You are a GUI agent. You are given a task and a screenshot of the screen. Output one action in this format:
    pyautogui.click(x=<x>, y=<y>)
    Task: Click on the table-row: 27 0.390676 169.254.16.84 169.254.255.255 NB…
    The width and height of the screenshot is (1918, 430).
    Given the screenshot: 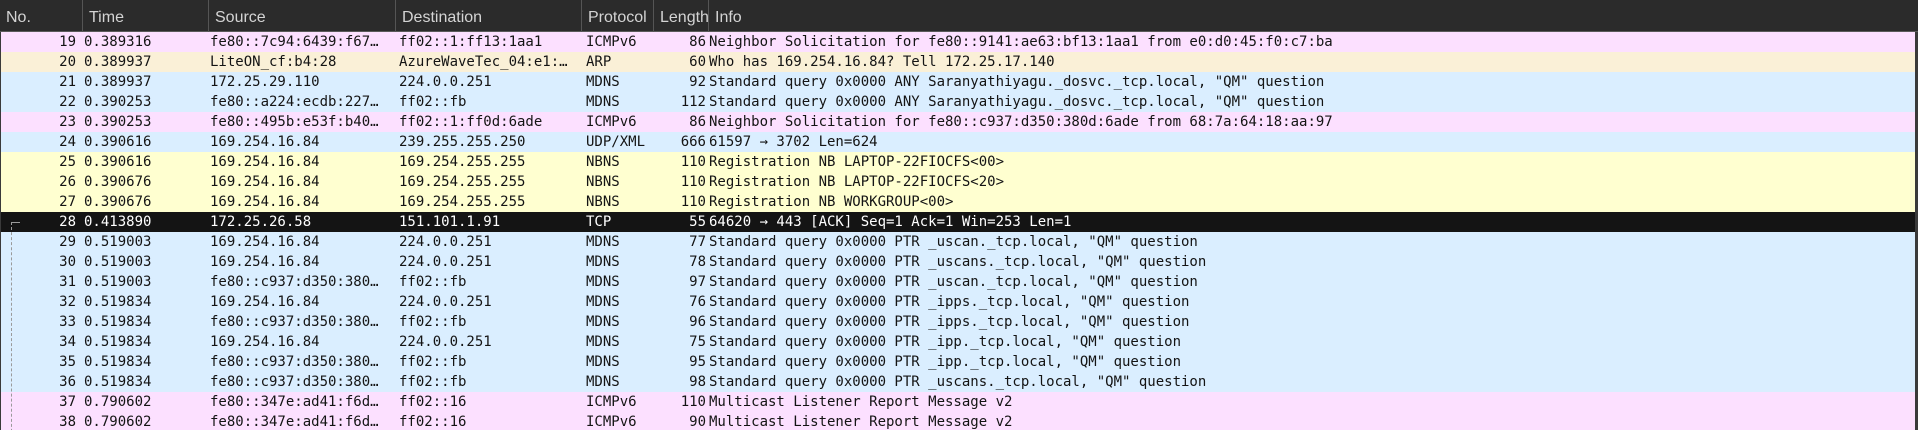 What is the action you would take?
    pyautogui.click(x=959, y=202)
    